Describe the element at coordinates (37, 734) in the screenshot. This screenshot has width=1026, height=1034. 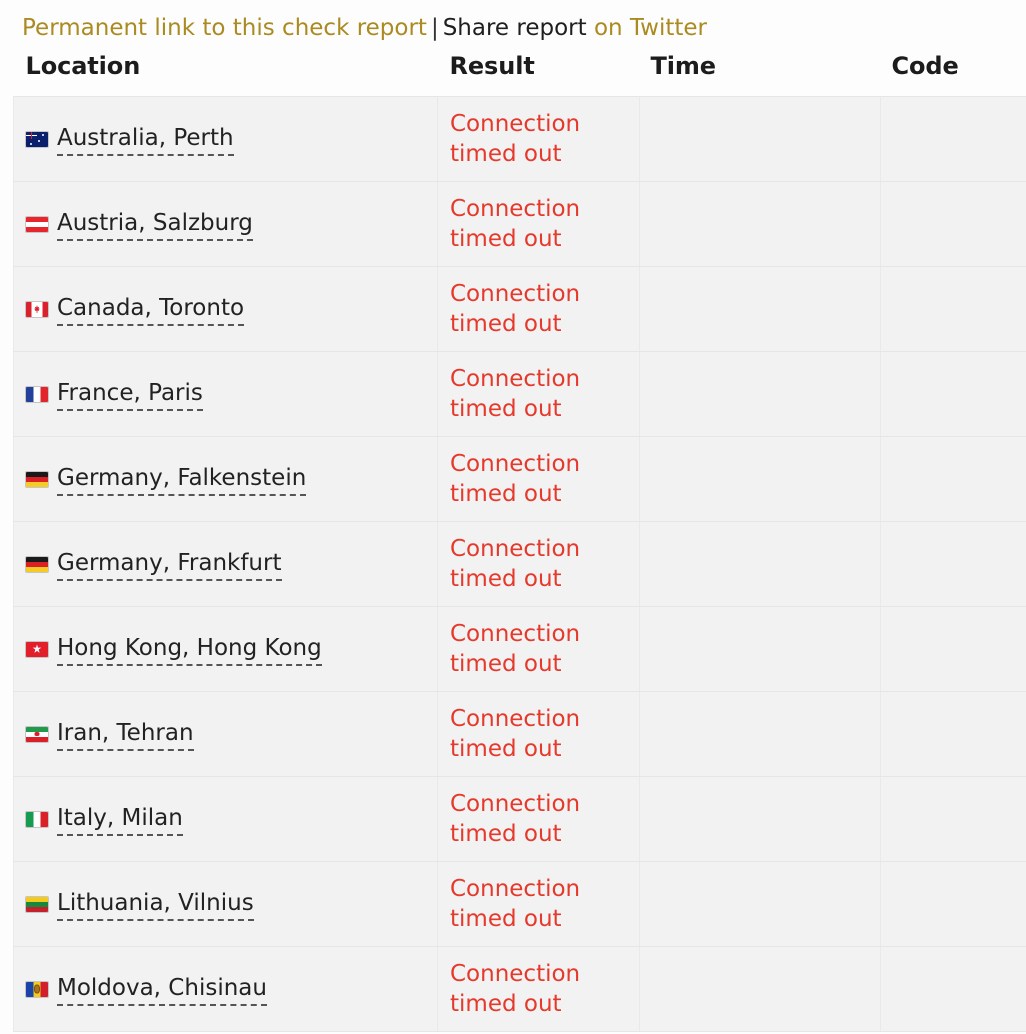
I see `flag-iran-icon` at that location.